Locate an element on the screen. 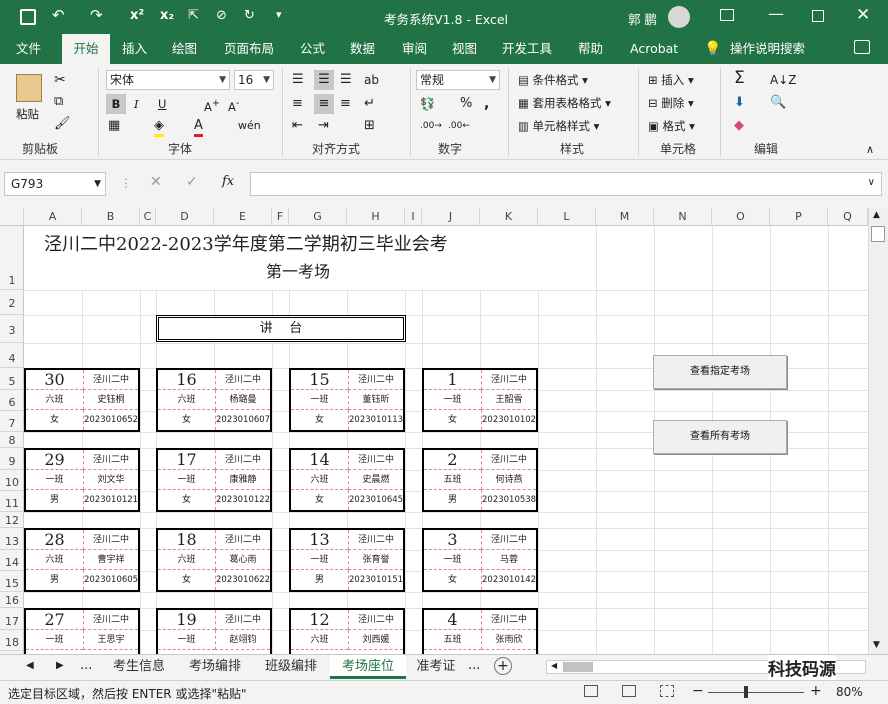 The height and width of the screenshot is (704, 888). superscript-icon: x² is located at coordinates (137, 15).